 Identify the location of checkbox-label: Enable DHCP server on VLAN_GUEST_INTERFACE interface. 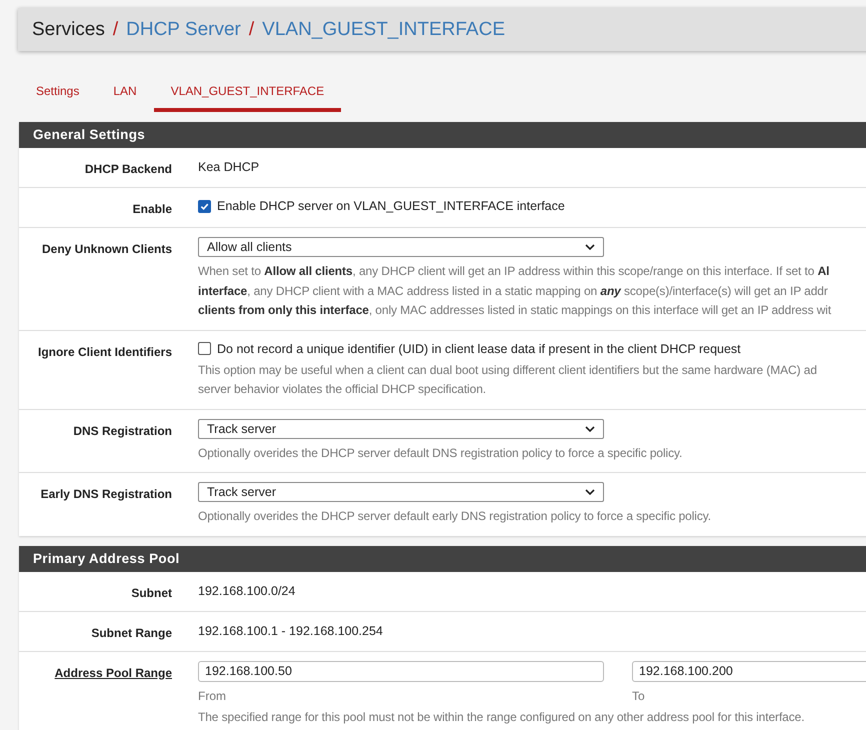
(391, 206).